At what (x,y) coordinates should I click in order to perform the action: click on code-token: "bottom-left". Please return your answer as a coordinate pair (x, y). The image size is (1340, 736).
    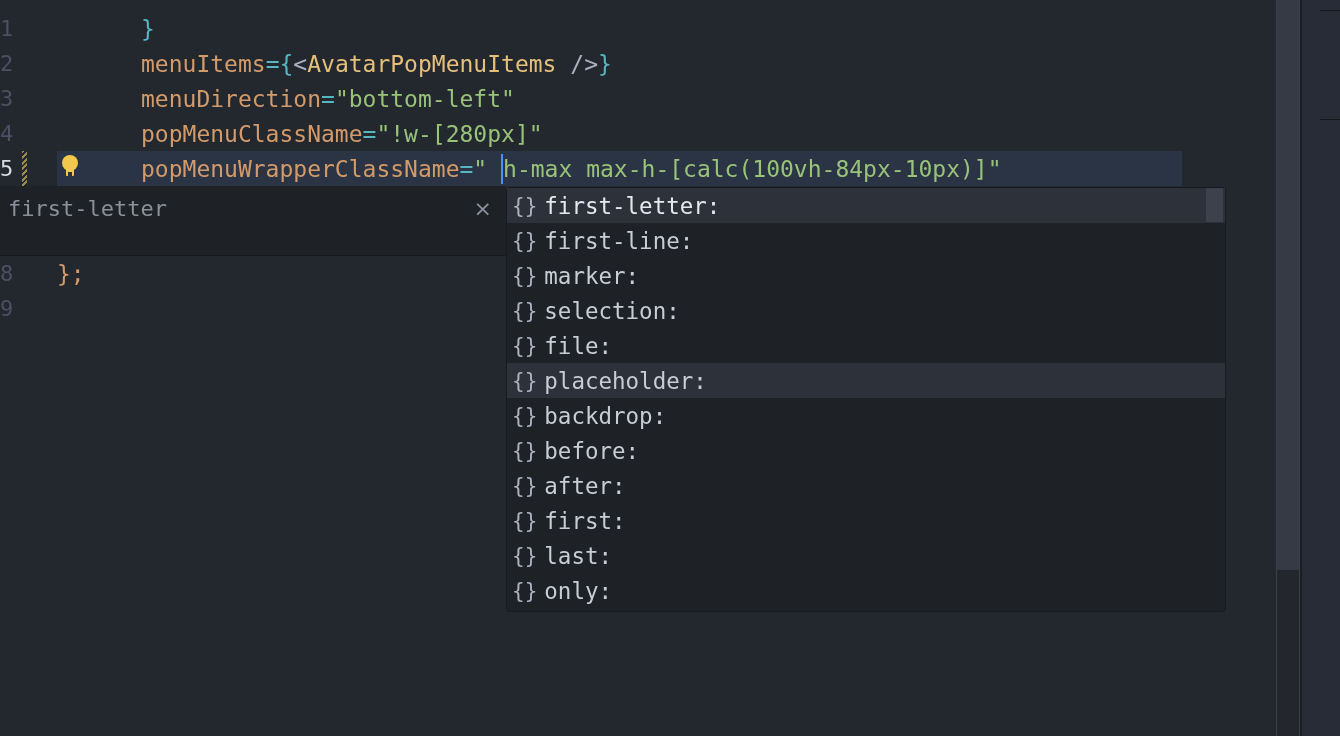
    Looking at the image, I should click on (424, 98).